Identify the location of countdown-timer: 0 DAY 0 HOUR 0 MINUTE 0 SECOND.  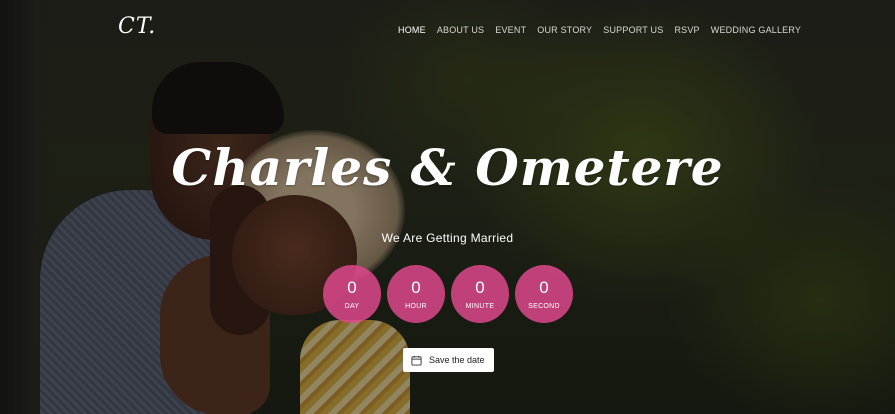
(448, 294).